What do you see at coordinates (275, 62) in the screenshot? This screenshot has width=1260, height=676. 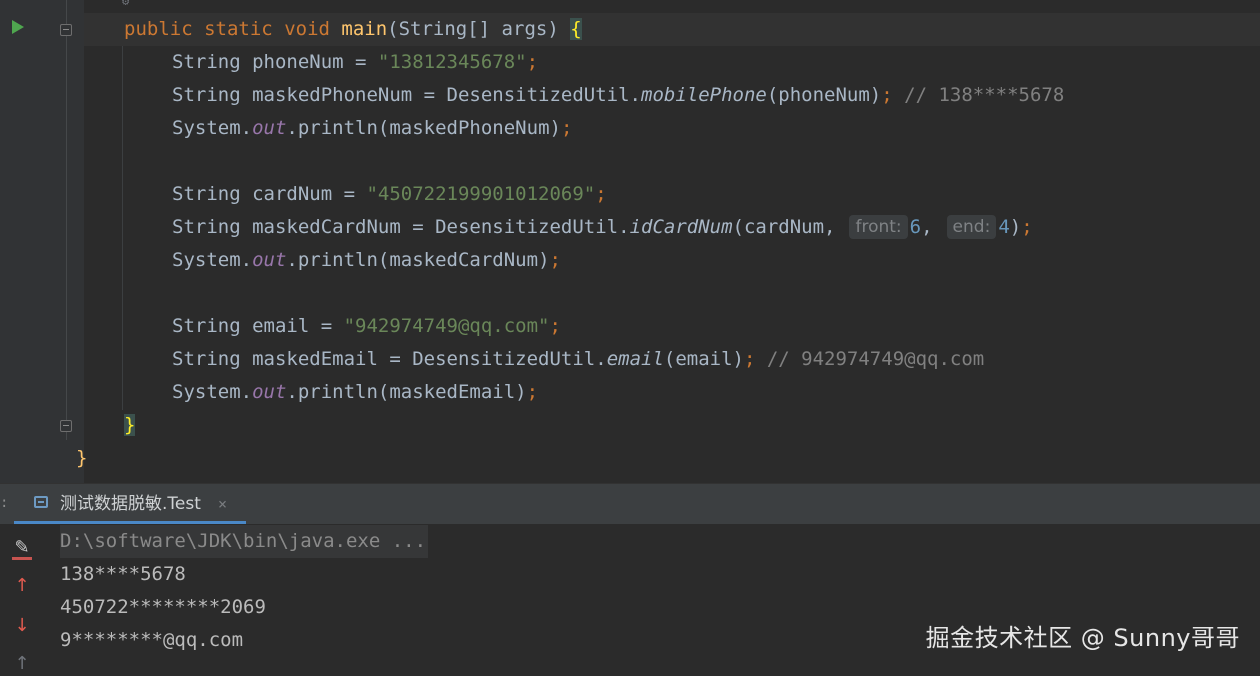 I see `declaration: String phoneNum =` at bounding box center [275, 62].